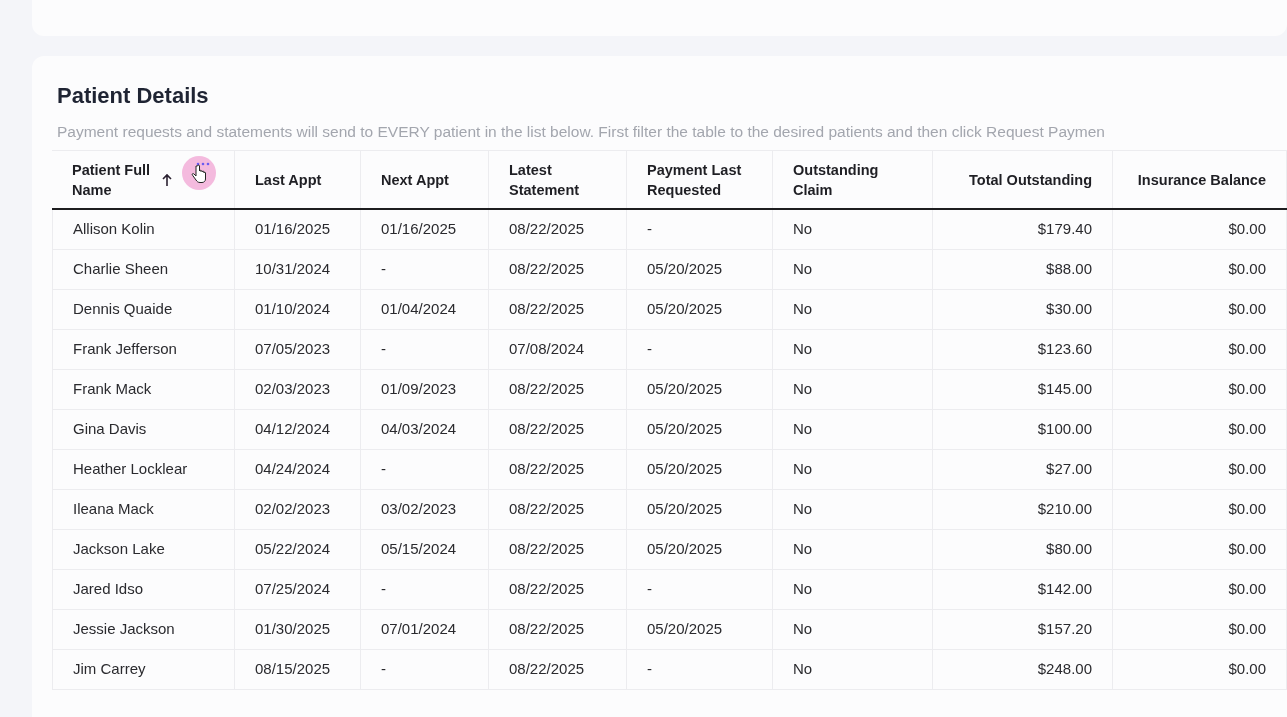 Image resolution: width=1287 pixels, height=717 pixels. Describe the element at coordinates (1023, 269) in the screenshot. I see `table-cell: $88.00` at that location.